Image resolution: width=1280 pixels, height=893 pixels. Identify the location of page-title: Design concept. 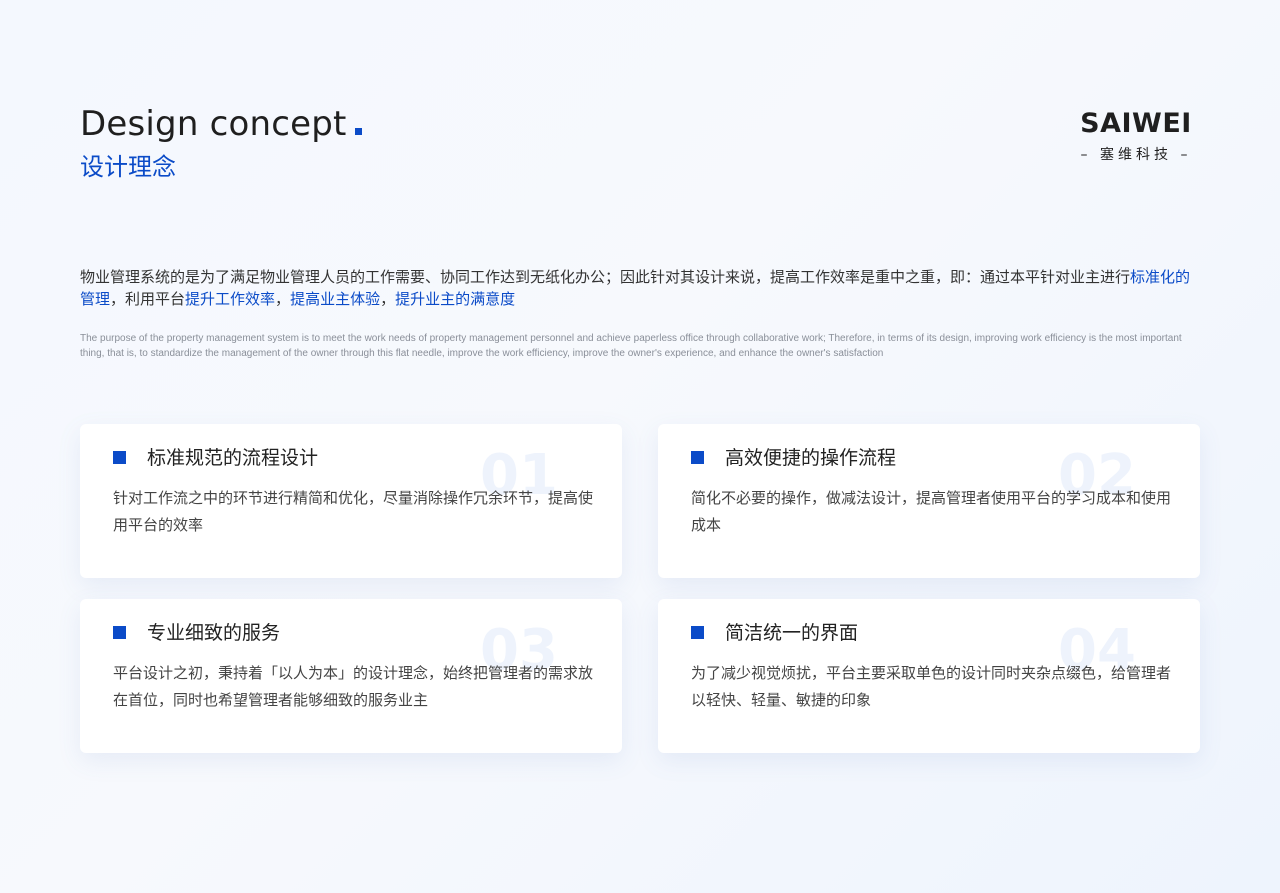
(221, 124).